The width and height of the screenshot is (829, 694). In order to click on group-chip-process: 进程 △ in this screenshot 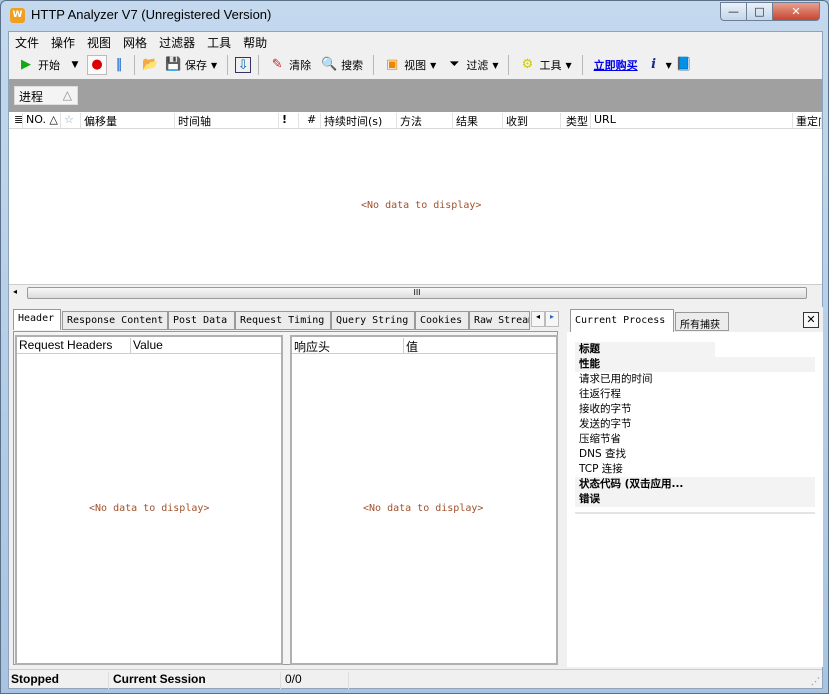, I will do `click(46, 95)`.